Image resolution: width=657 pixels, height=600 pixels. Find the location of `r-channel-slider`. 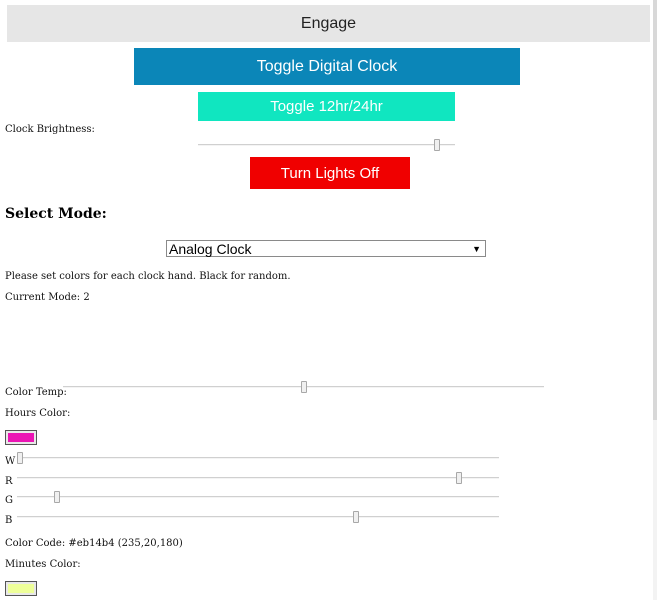

r-channel-slider is located at coordinates (258, 478).